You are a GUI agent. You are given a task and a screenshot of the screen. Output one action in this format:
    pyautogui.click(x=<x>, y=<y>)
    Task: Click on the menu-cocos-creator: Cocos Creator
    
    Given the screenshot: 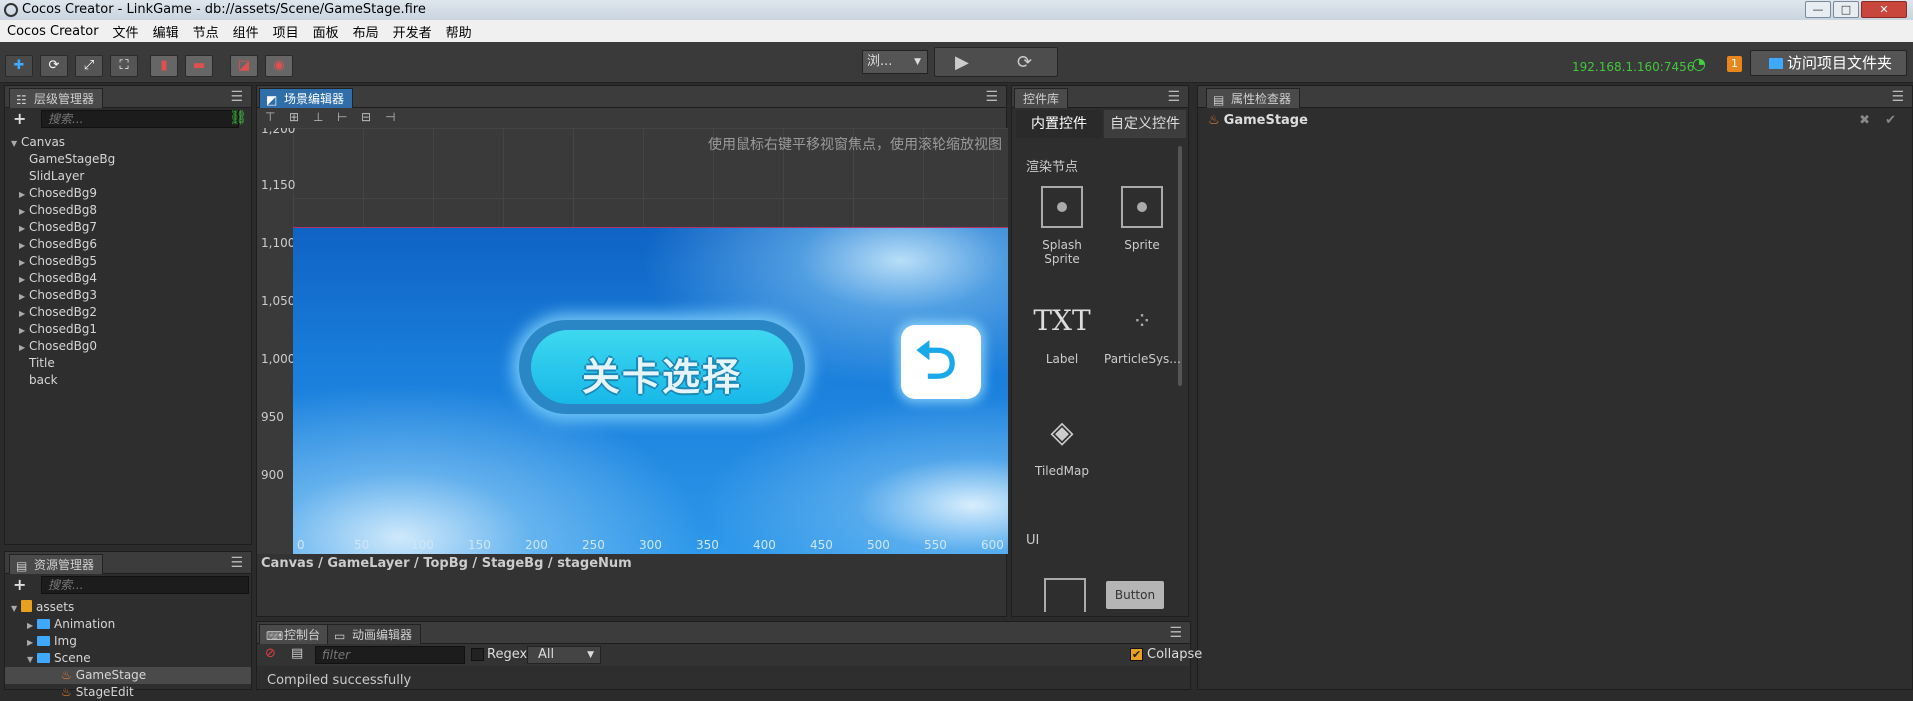 What is the action you would take?
    pyautogui.click(x=53, y=31)
    